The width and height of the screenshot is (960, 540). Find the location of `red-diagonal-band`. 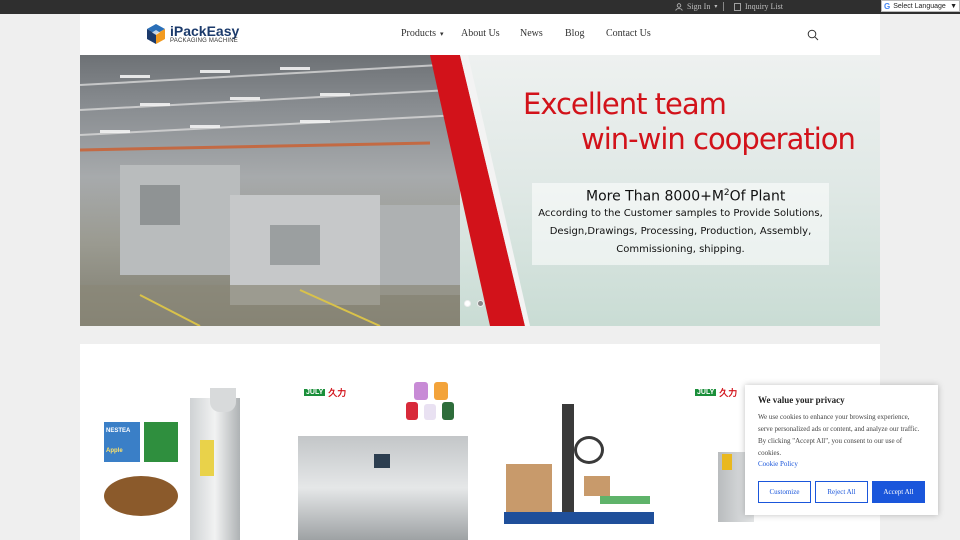

red-diagonal-band is located at coordinates (480, 190).